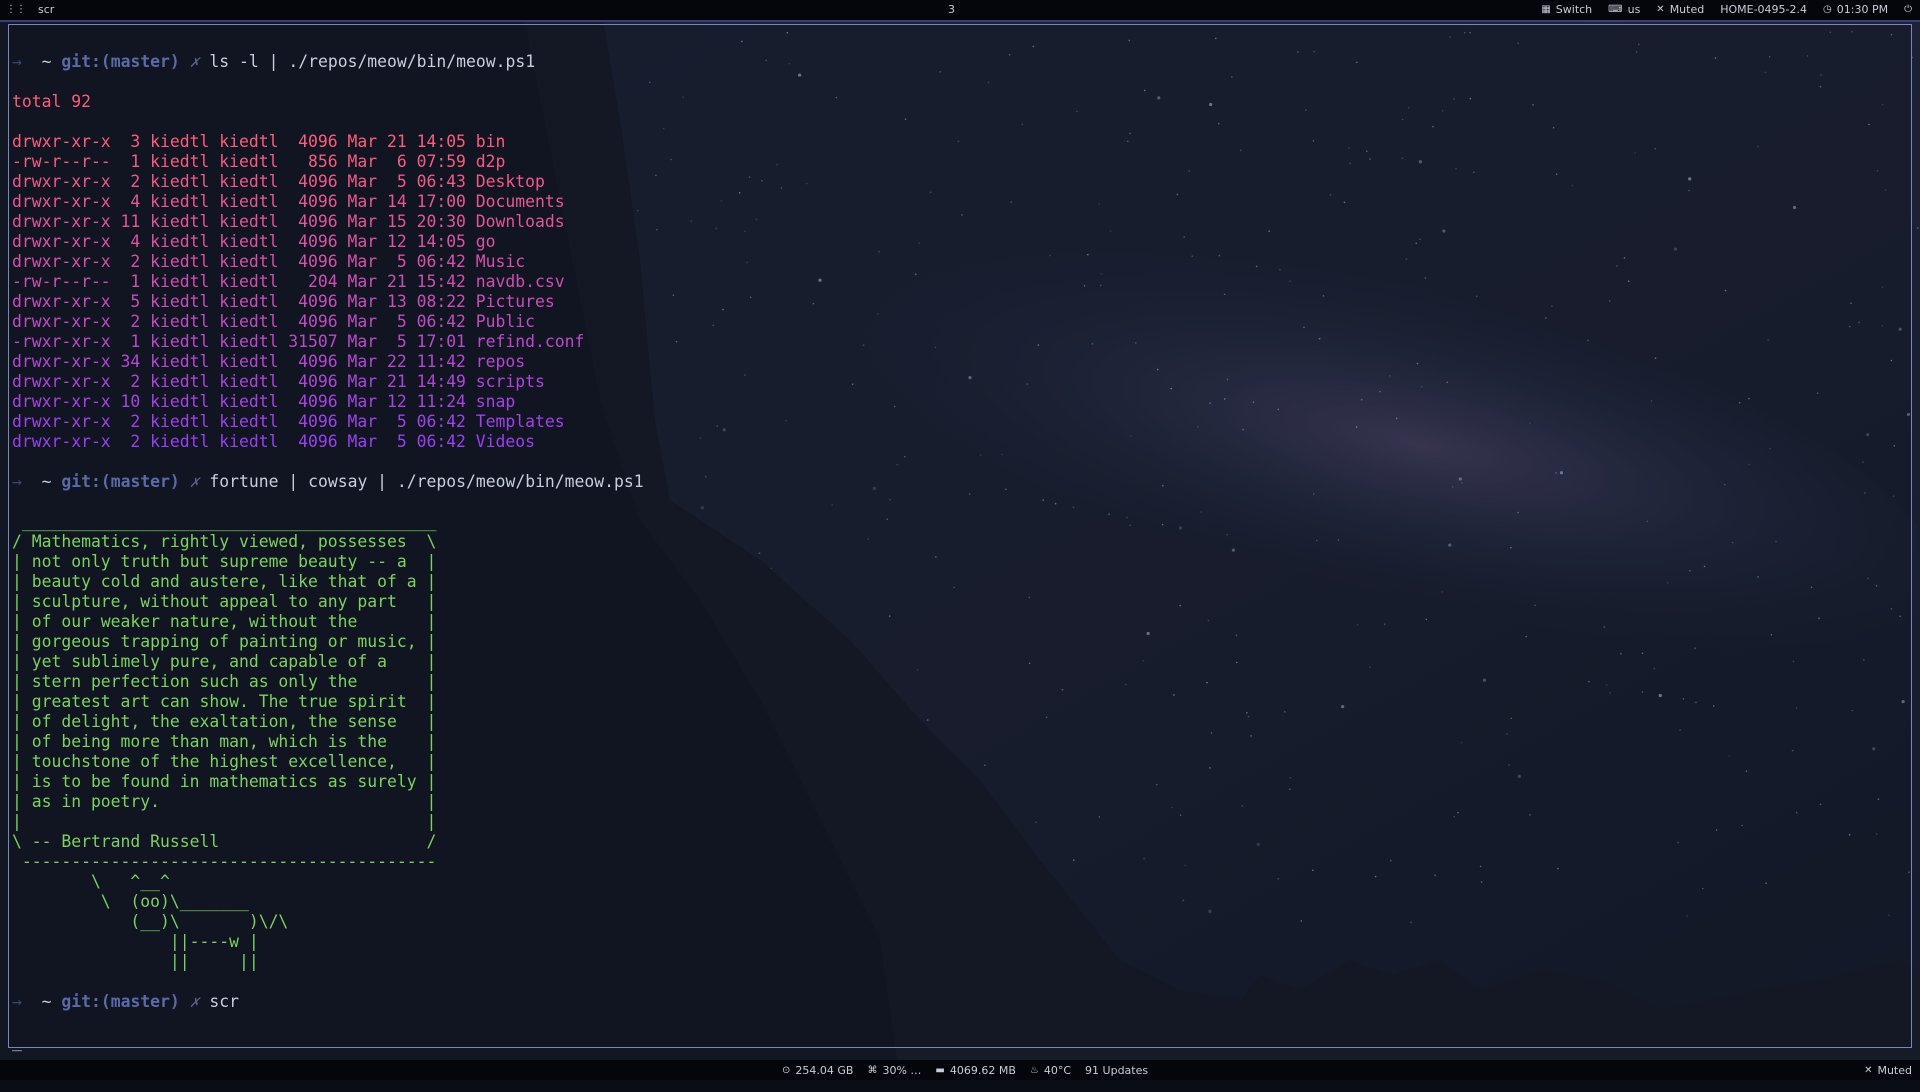  What do you see at coordinates (1827, 9) in the screenshot?
I see `clock-icon: ◷` at bounding box center [1827, 9].